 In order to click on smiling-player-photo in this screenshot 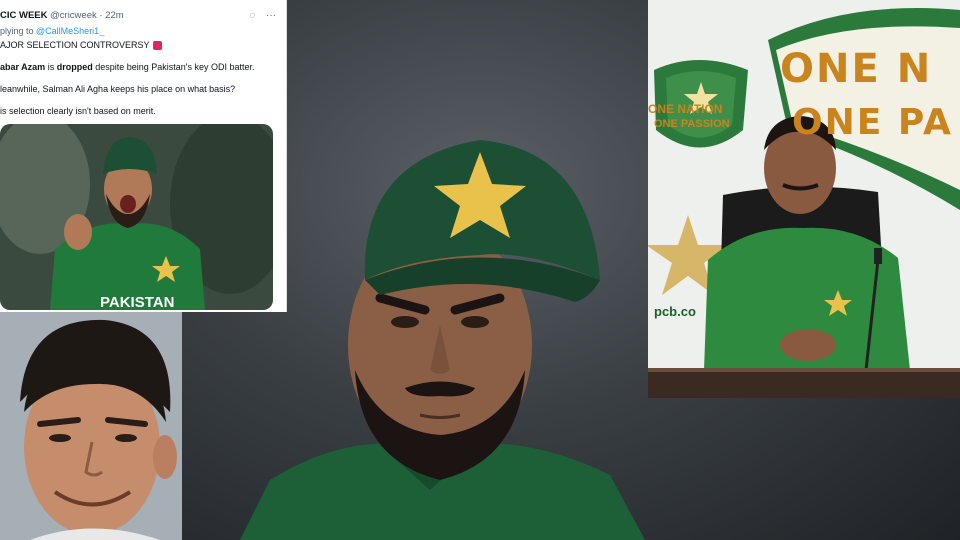, I will do `click(91, 426)`.